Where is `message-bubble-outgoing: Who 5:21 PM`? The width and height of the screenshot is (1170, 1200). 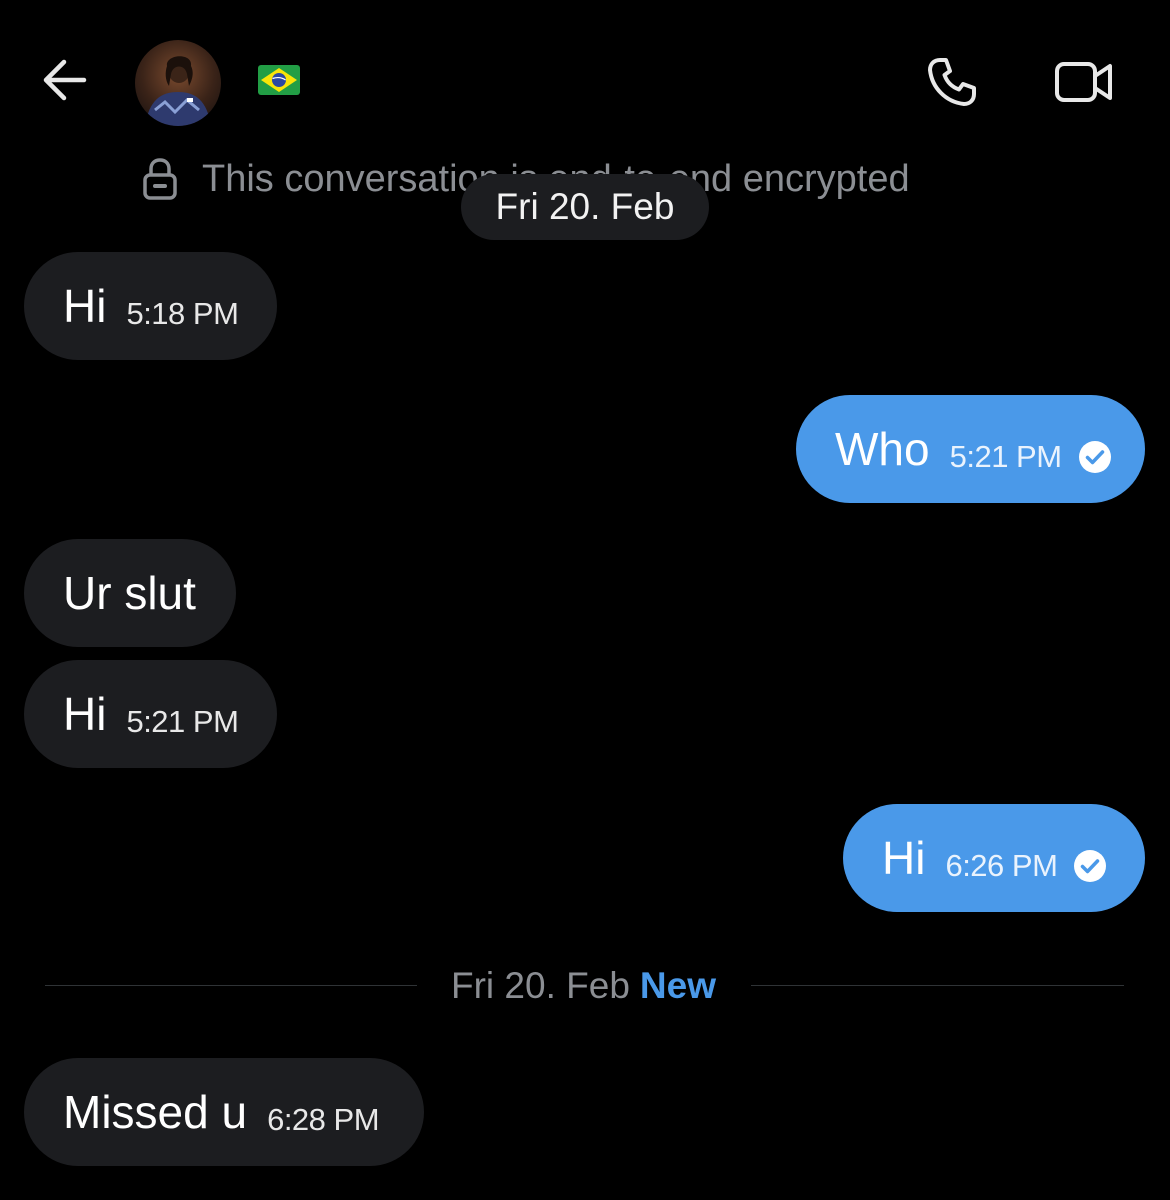
message-bubble-outgoing: Who 5:21 PM is located at coordinates (970, 449).